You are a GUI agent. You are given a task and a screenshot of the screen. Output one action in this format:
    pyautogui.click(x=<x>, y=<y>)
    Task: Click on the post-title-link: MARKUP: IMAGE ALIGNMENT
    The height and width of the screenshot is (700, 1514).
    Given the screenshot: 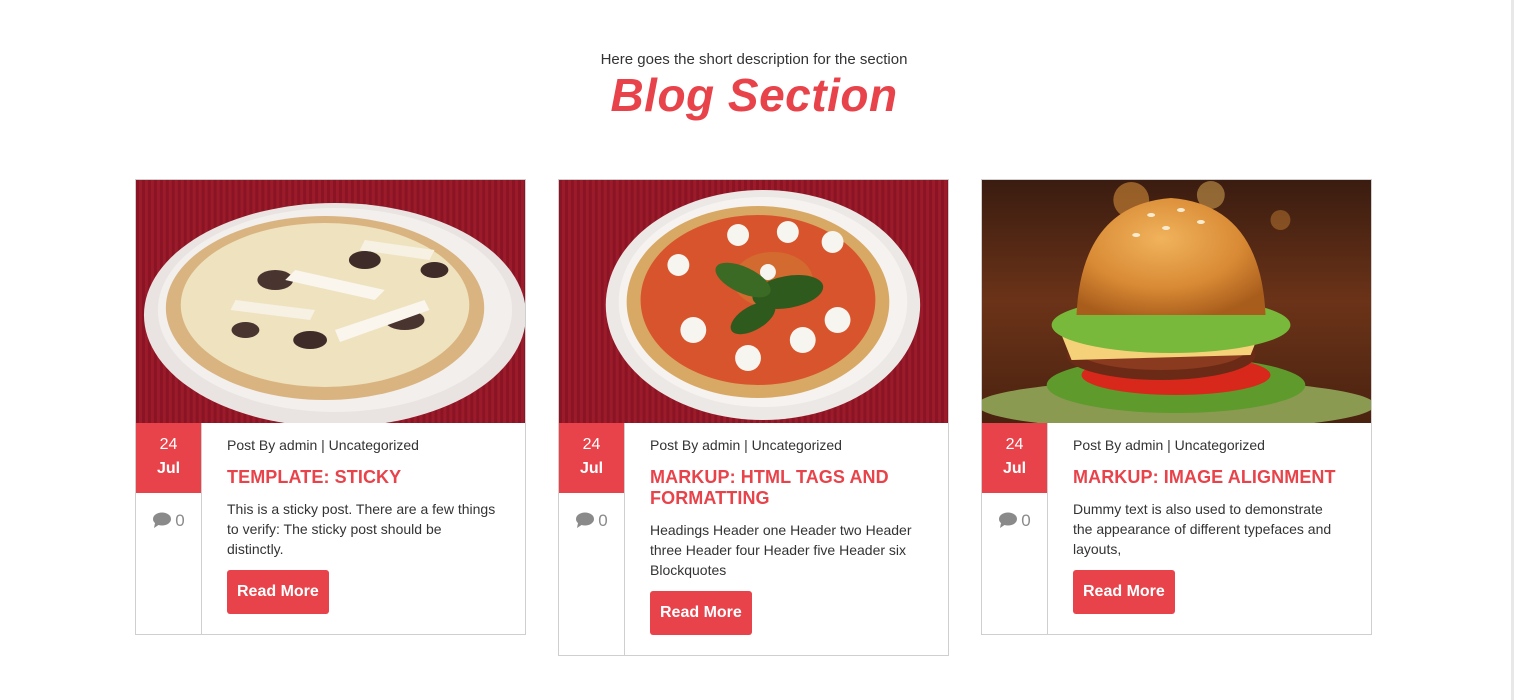 What is the action you would take?
    pyautogui.click(x=1209, y=477)
    